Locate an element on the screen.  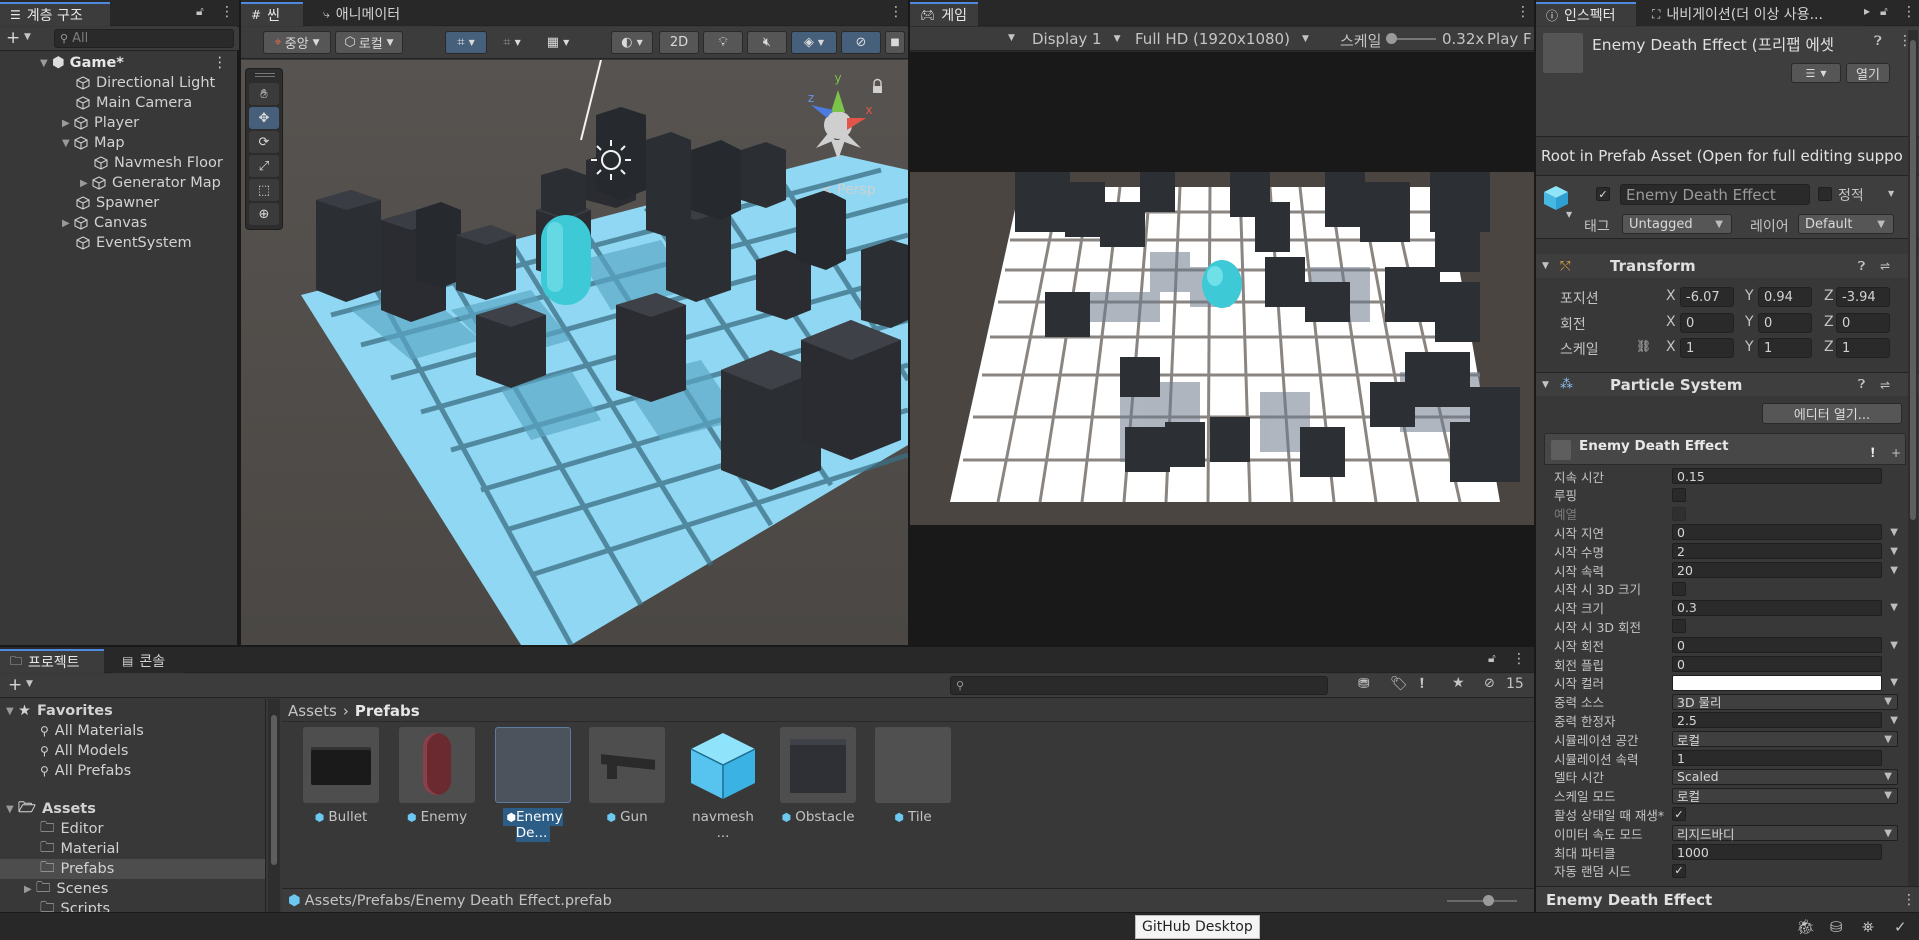
hierarchy-item-navmesh-floor: Navmesh Floor is located at coordinates (118, 163).